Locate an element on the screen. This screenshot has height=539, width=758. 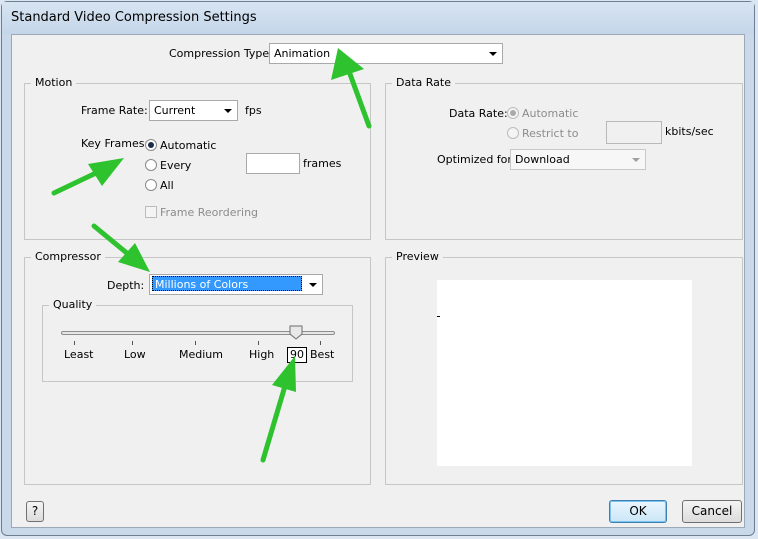
quality-tick-least: Least is located at coordinates (79, 354).